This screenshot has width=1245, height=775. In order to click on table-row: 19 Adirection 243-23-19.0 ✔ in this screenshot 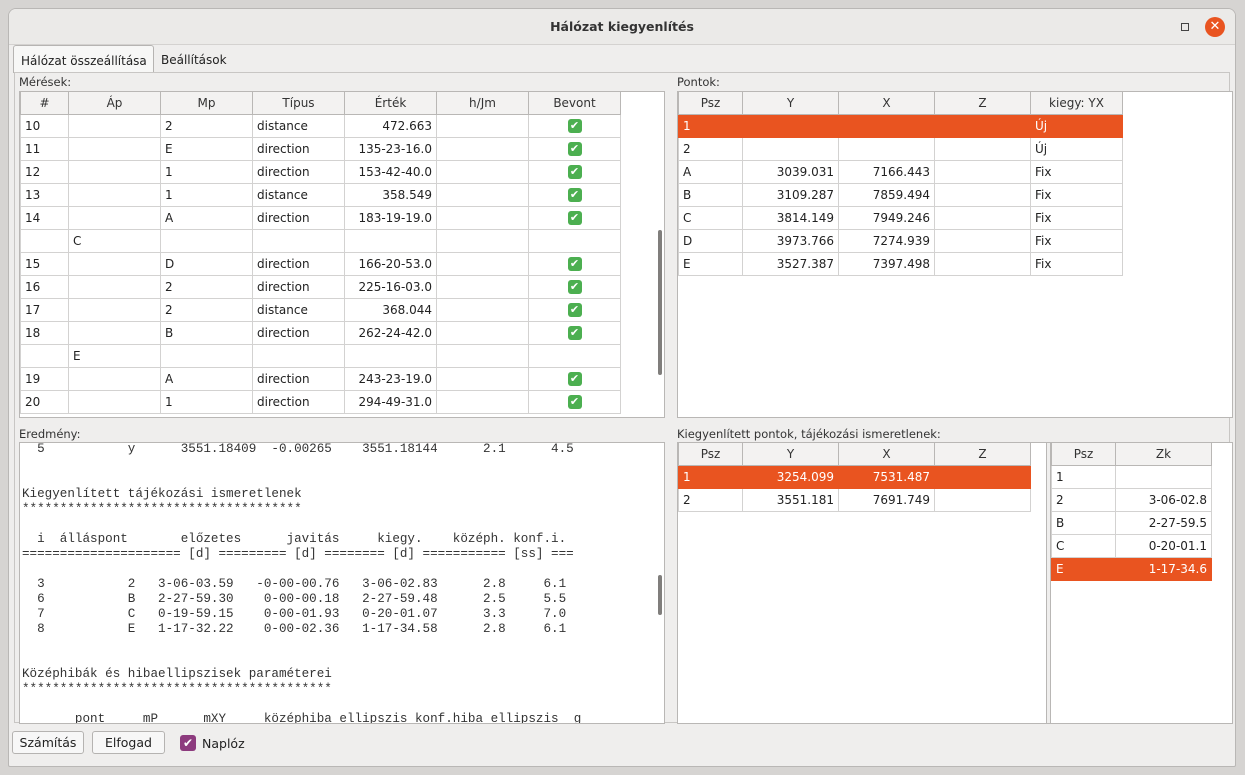, I will do `click(320, 378)`.